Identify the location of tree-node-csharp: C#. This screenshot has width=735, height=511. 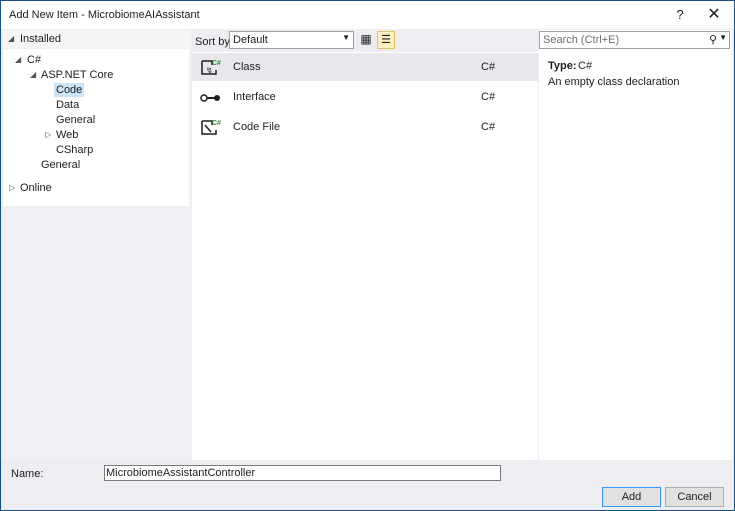
(34, 60).